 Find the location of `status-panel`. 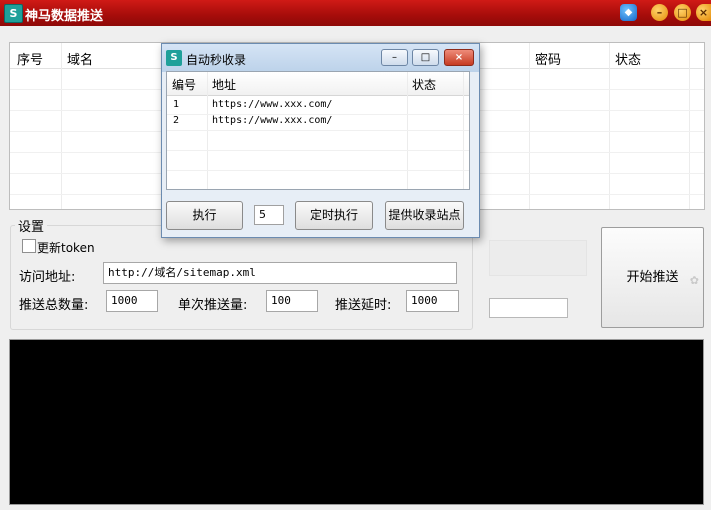

status-panel is located at coordinates (538, 258).